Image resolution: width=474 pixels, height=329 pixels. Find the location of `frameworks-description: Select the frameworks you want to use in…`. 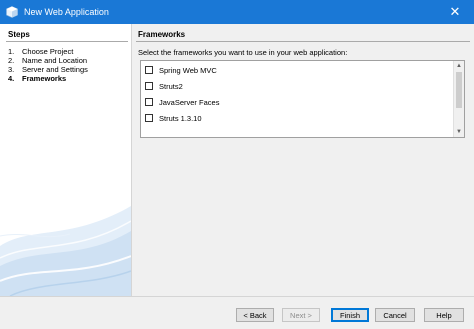

frameworks-description: Select the frameworks you want to use in… is located at coordinates (243, 52).